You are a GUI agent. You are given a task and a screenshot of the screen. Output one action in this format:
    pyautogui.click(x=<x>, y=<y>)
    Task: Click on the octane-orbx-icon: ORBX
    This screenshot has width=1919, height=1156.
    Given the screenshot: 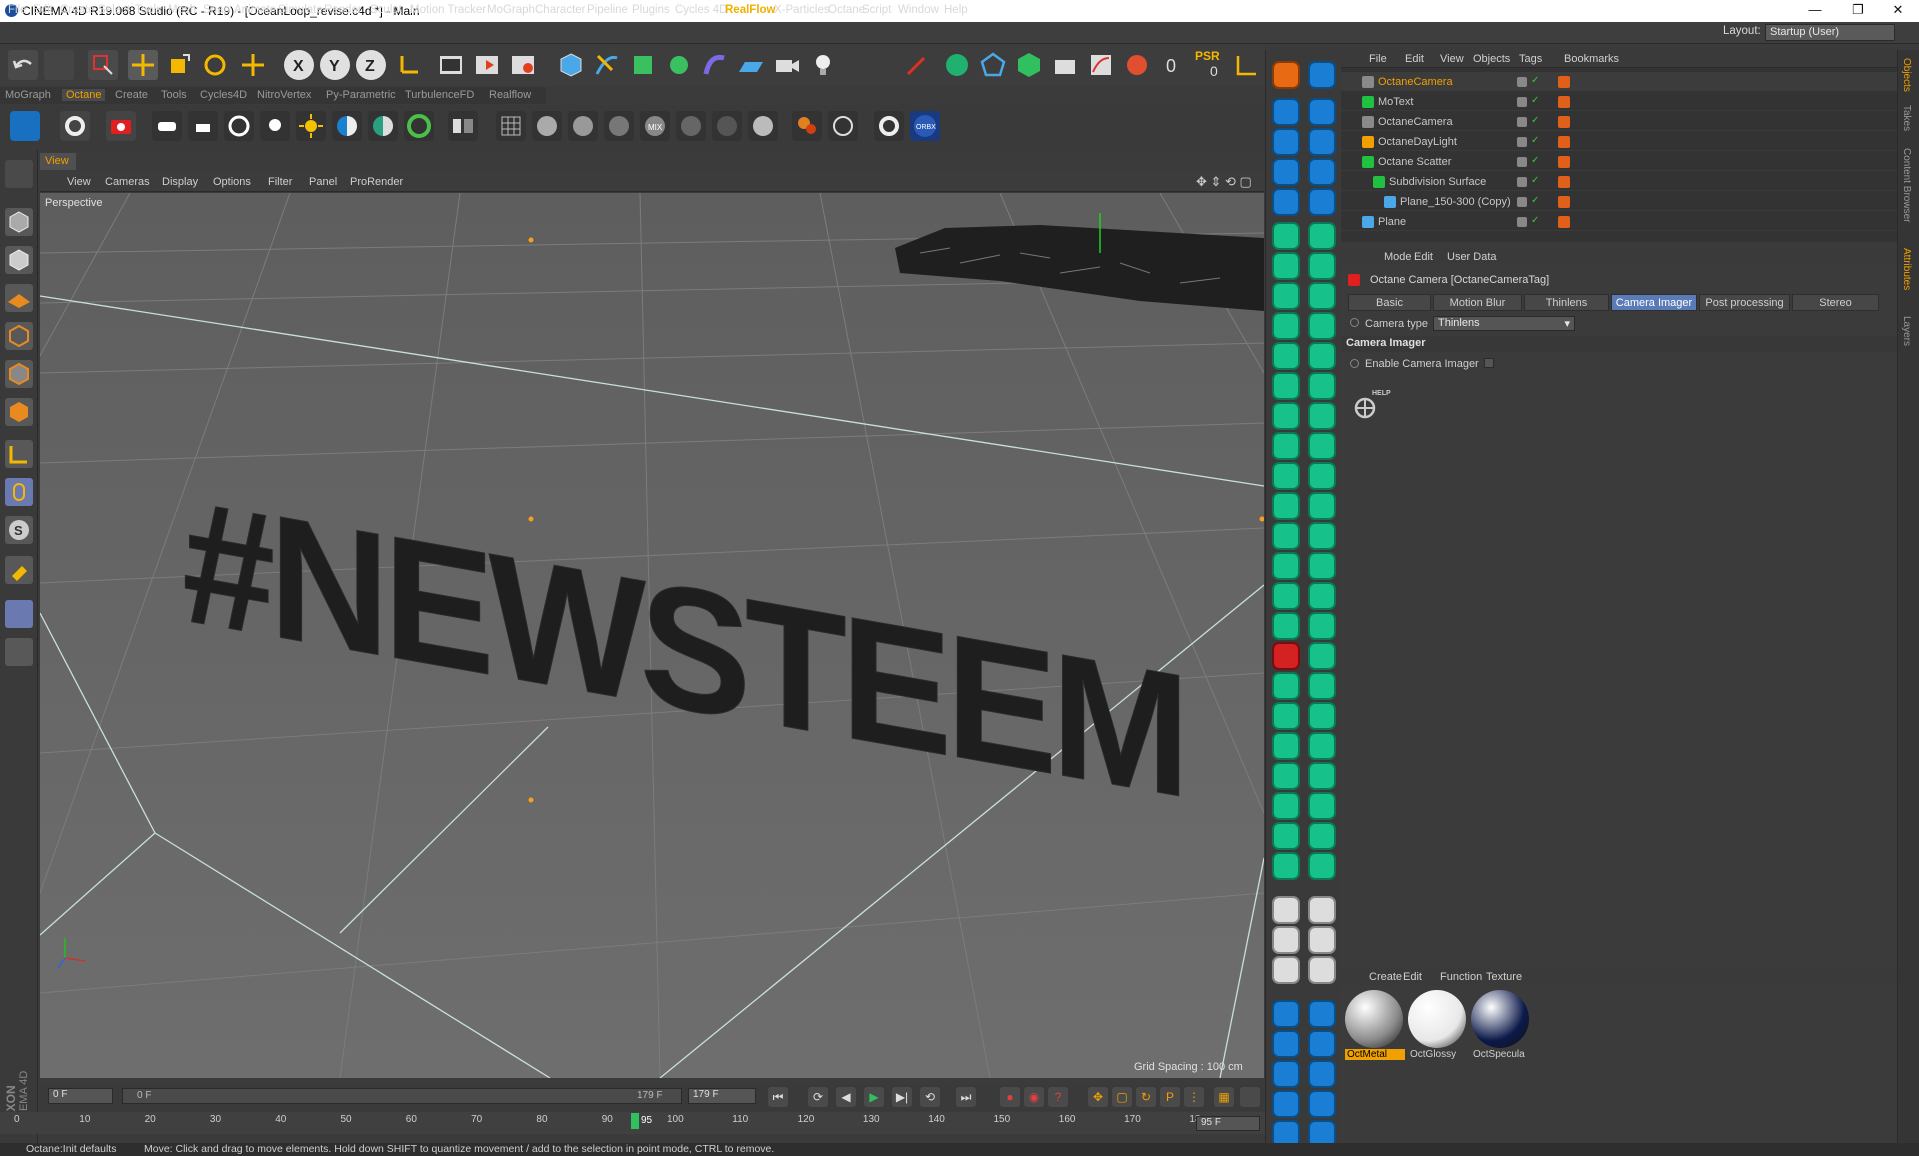 What is the action you would take?
    pyautogui.click(x=925, y=126)
    